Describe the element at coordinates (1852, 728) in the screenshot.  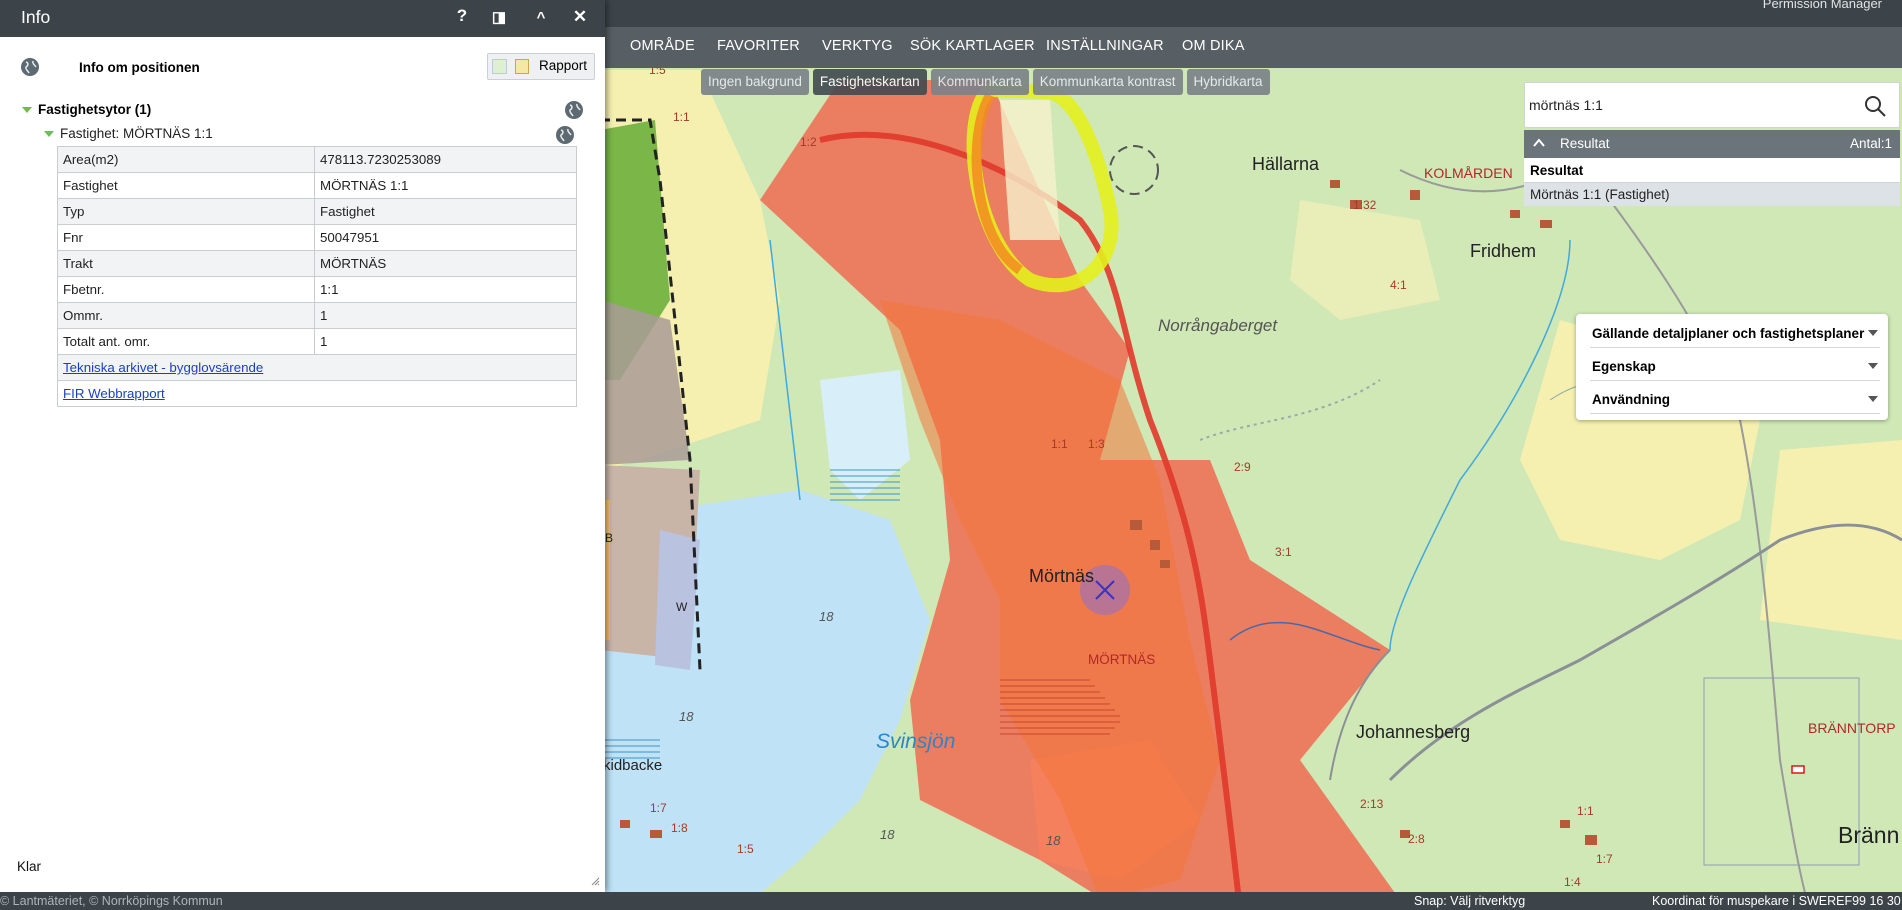
I see `map-label-branntorp: BRÄNNTORP` at that location.